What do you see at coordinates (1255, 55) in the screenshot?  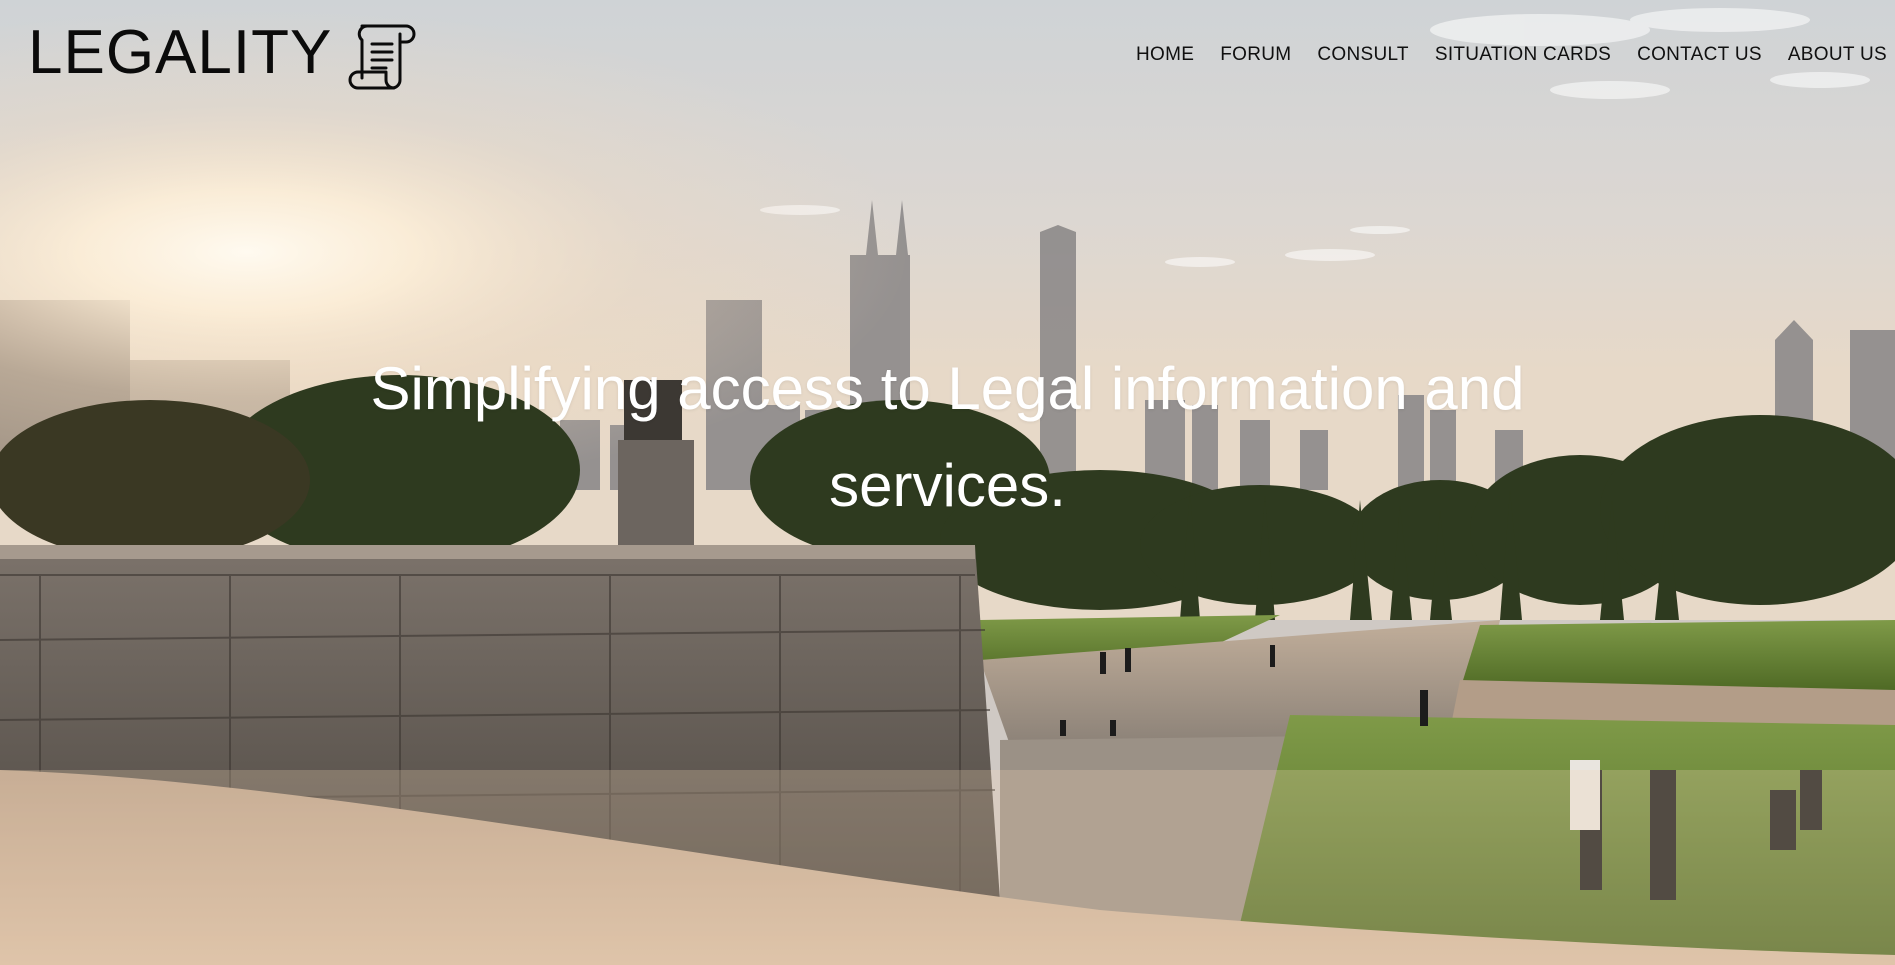 I see `nav-forum: FORUM` at bounding box center [1255, 55].